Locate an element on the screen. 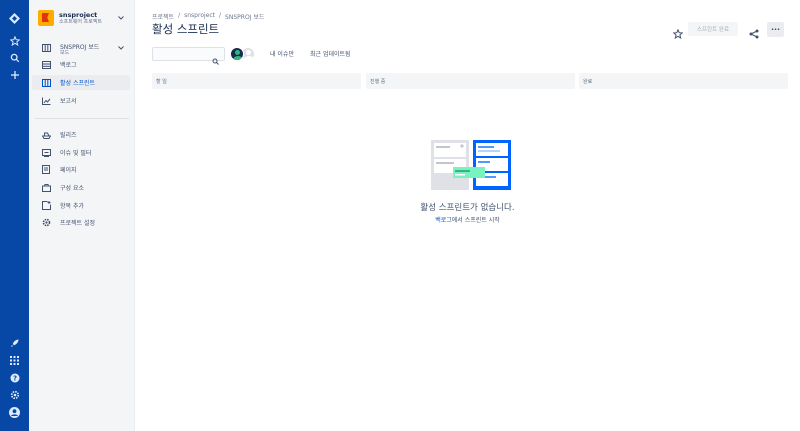 Image resolution: width=800 pixels, height=431 pixels. help-icon: ? is located at coordinates (14, 378).